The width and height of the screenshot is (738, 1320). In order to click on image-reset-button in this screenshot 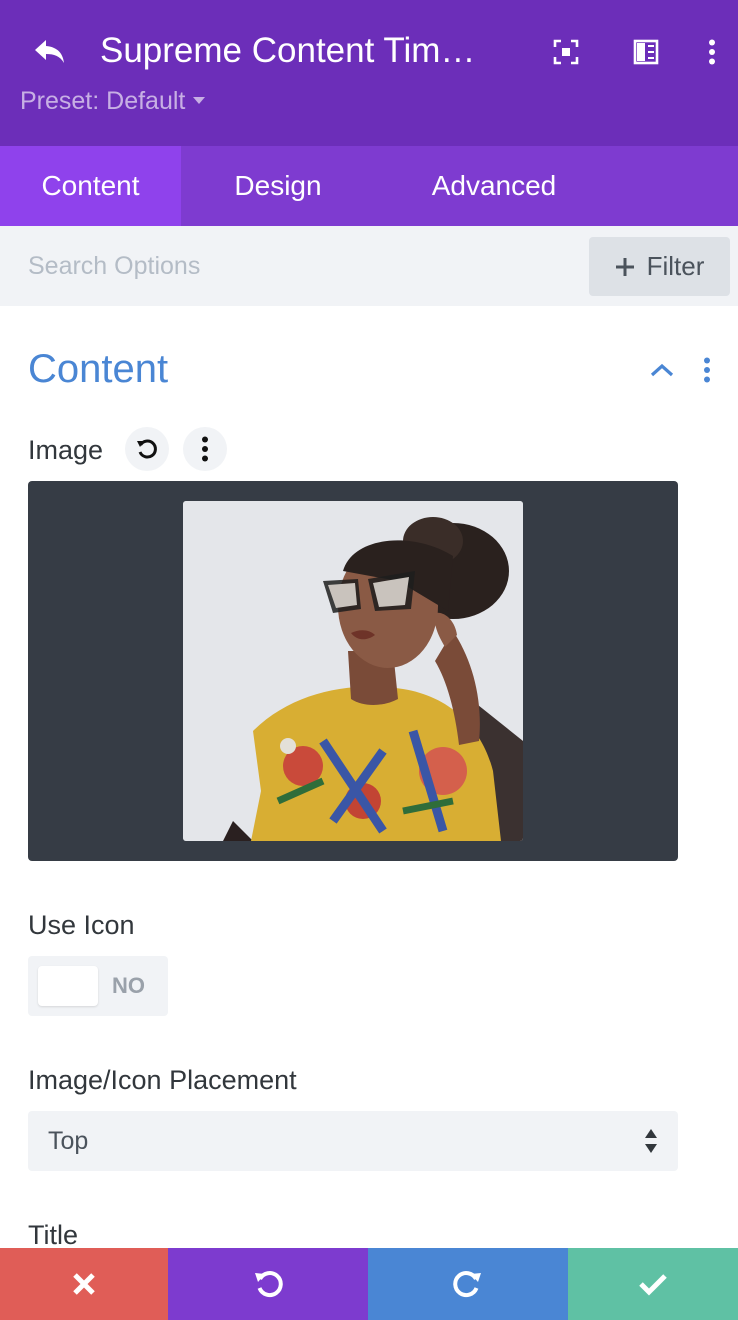, I will do `click(147, 449)`.